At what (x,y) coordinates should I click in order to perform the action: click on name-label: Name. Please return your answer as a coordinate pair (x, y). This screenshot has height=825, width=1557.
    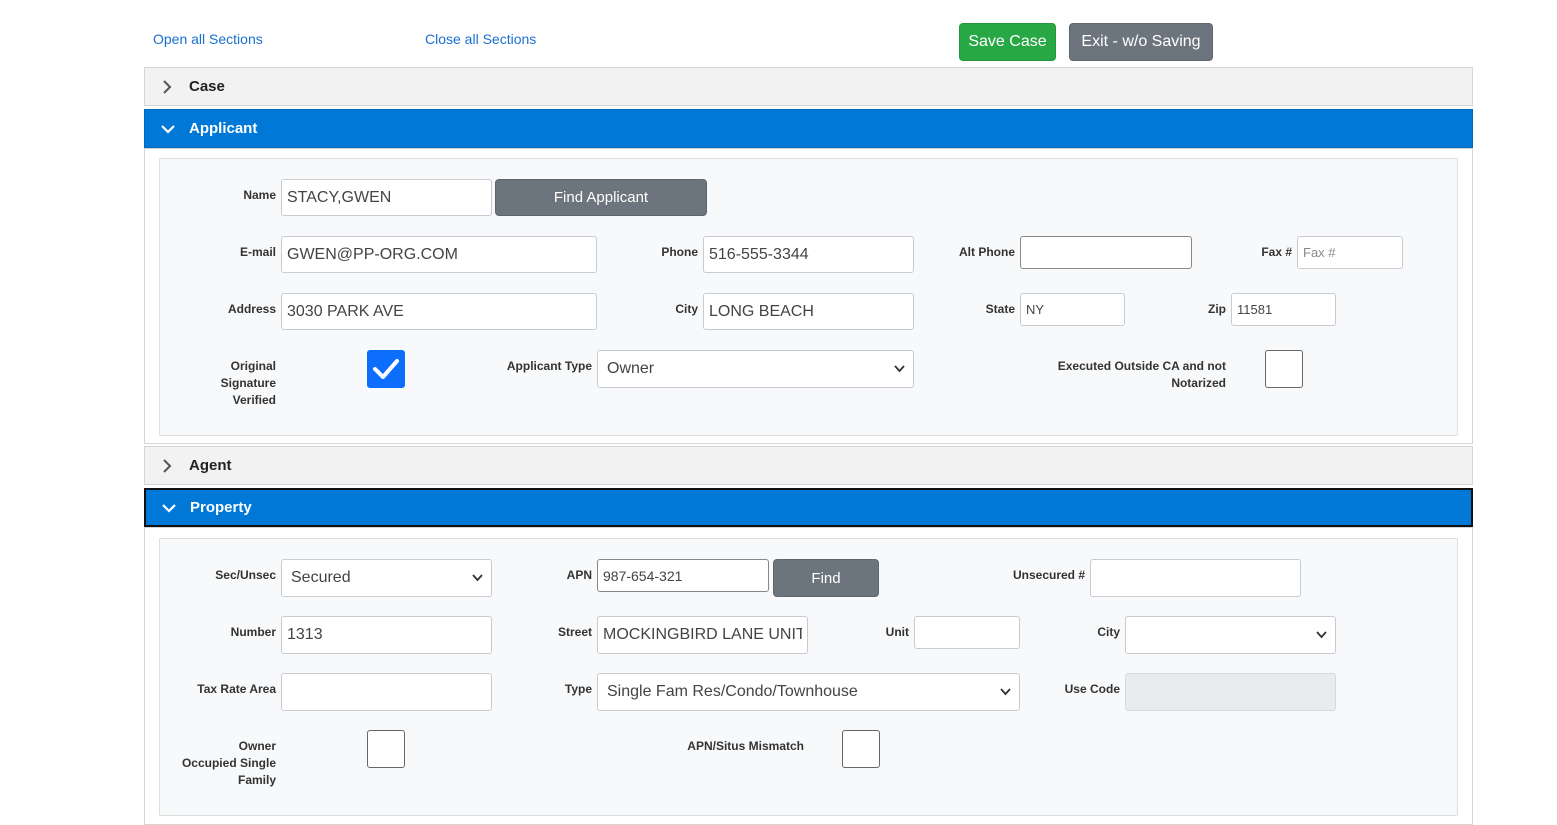
    Looking at the image, I should click on (259, 195).